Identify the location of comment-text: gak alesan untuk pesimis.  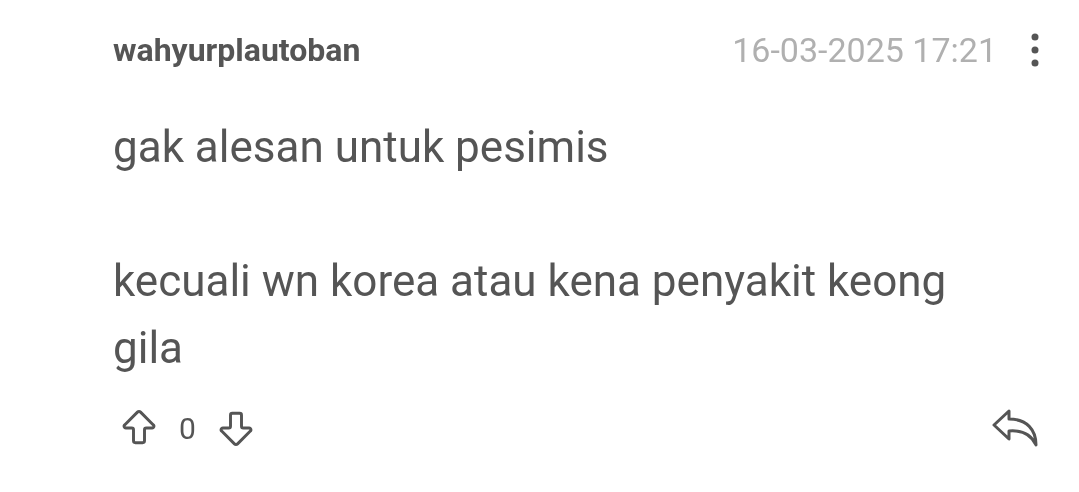
(361, 147).